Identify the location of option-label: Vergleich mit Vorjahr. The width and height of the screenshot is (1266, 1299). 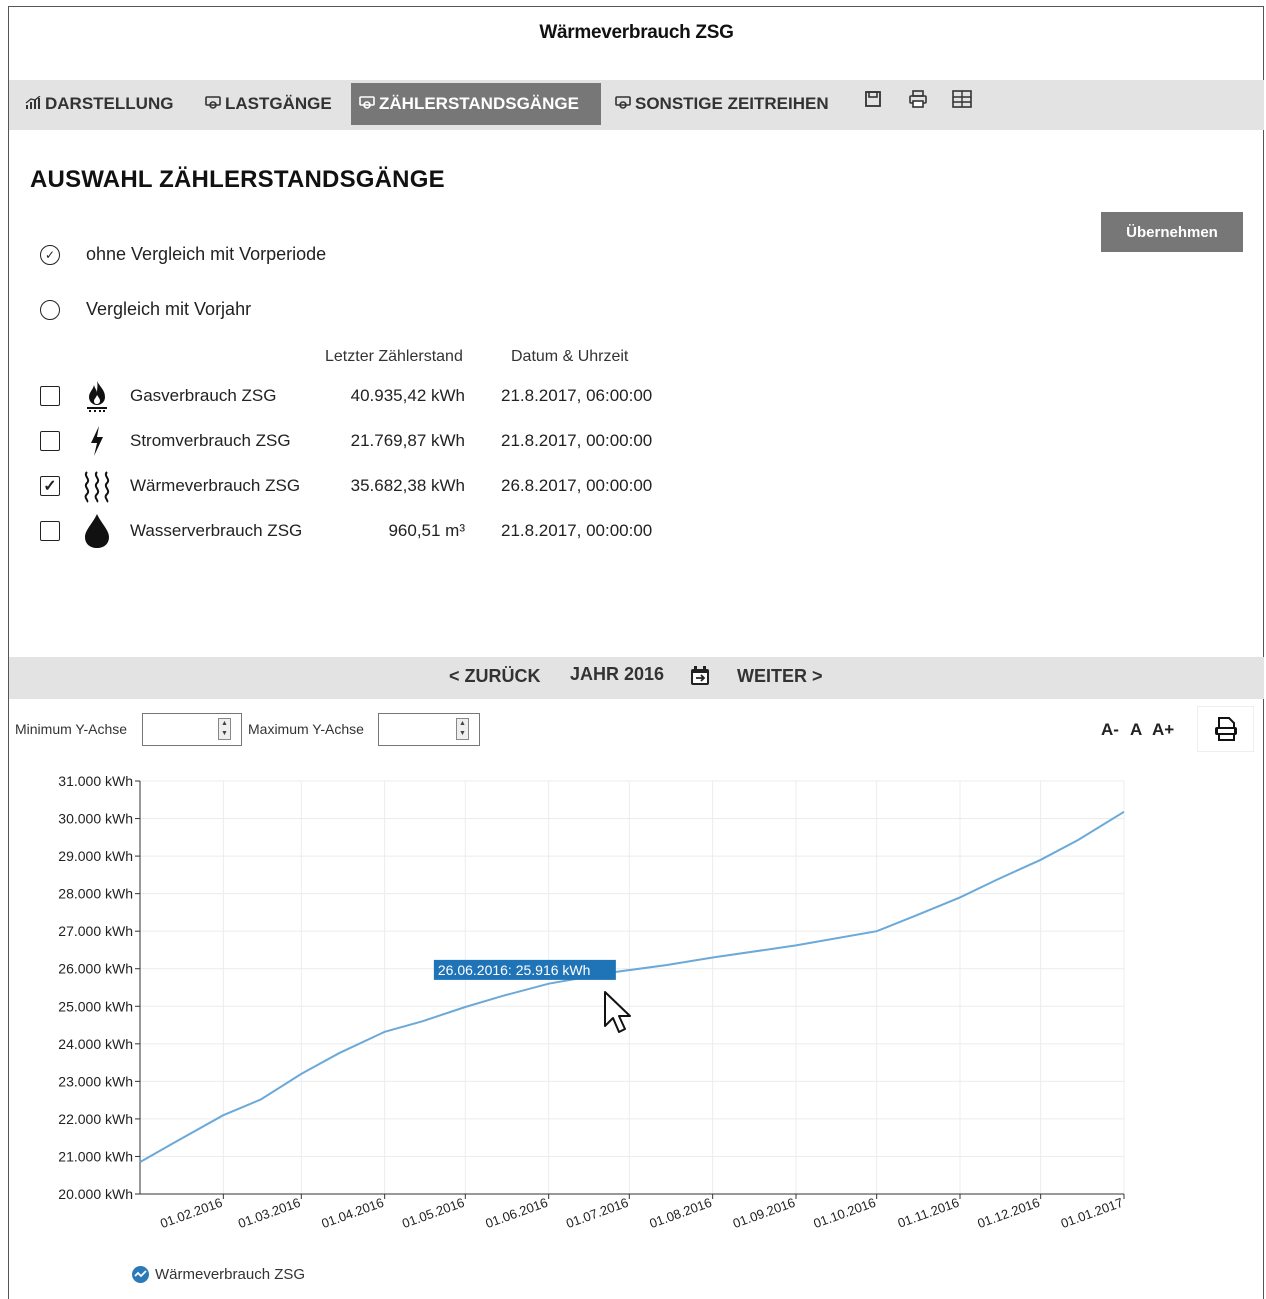
(169, 309).